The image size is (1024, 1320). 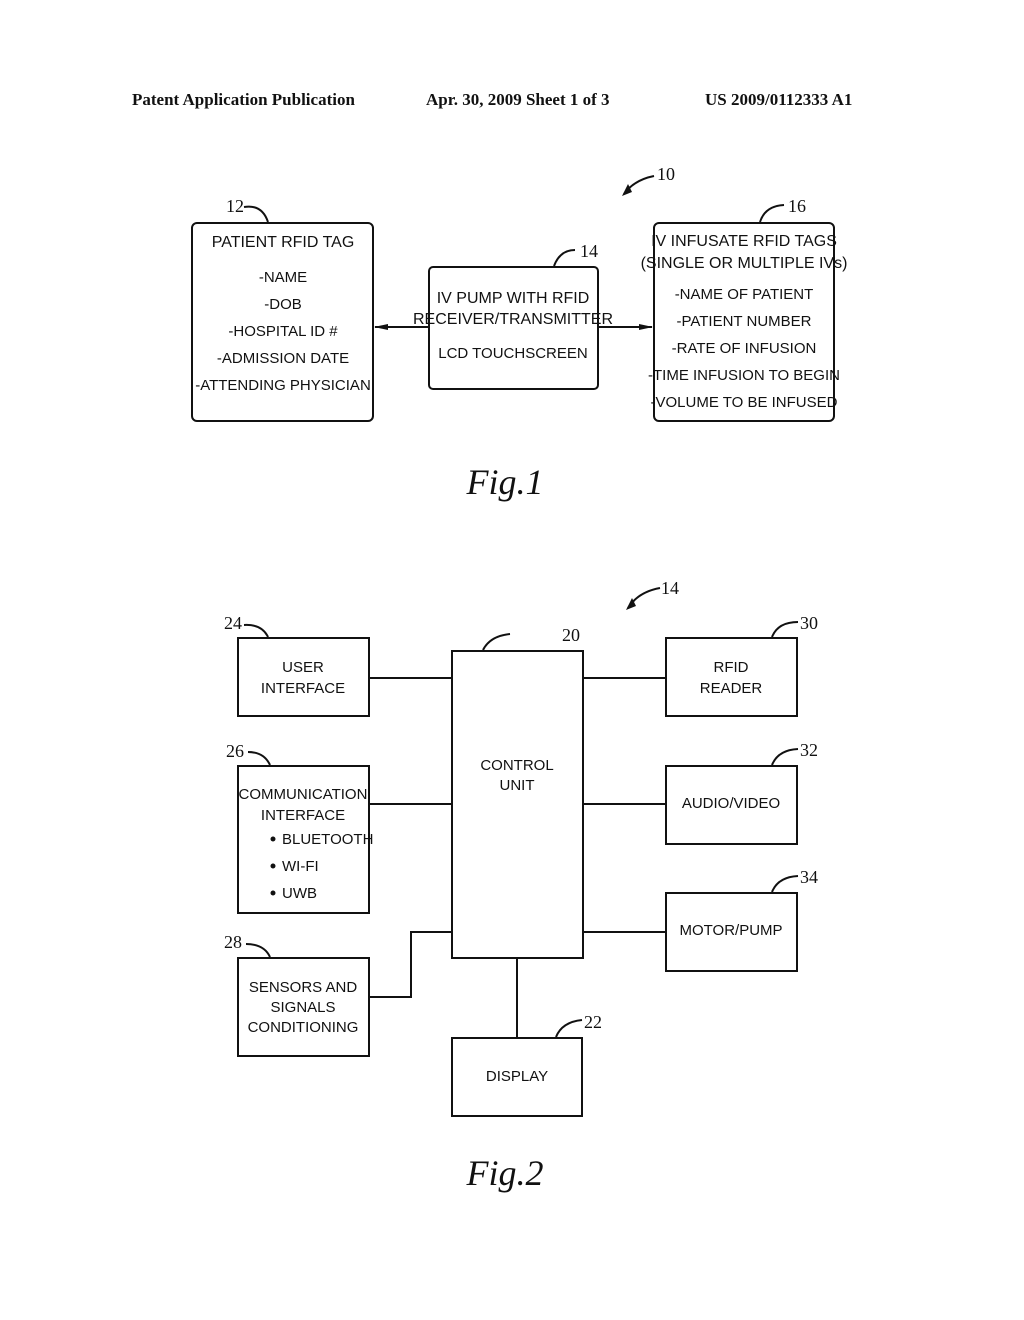 I want to click on infusate-item: -RATE OF INFUSION, so click(x=744, y=348).